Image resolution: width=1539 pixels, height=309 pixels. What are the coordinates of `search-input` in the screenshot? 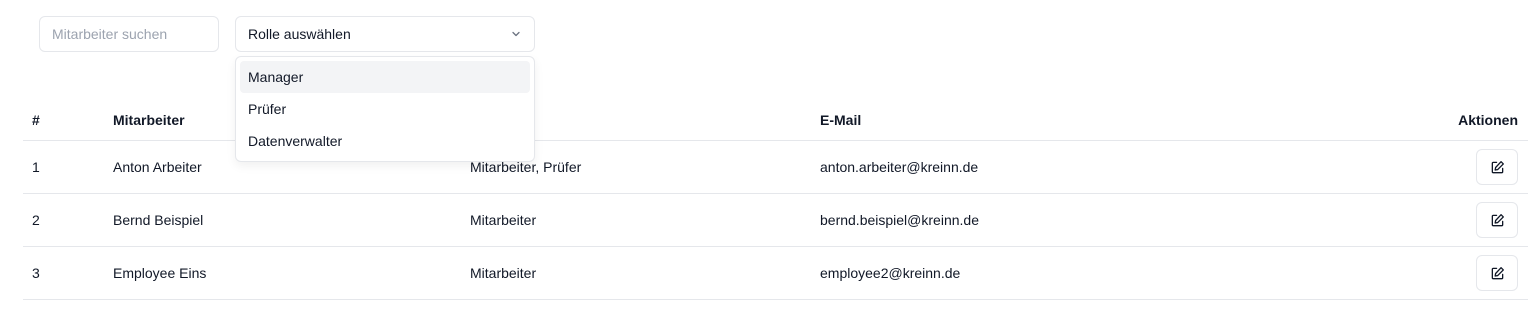 It's located at (129, 34).